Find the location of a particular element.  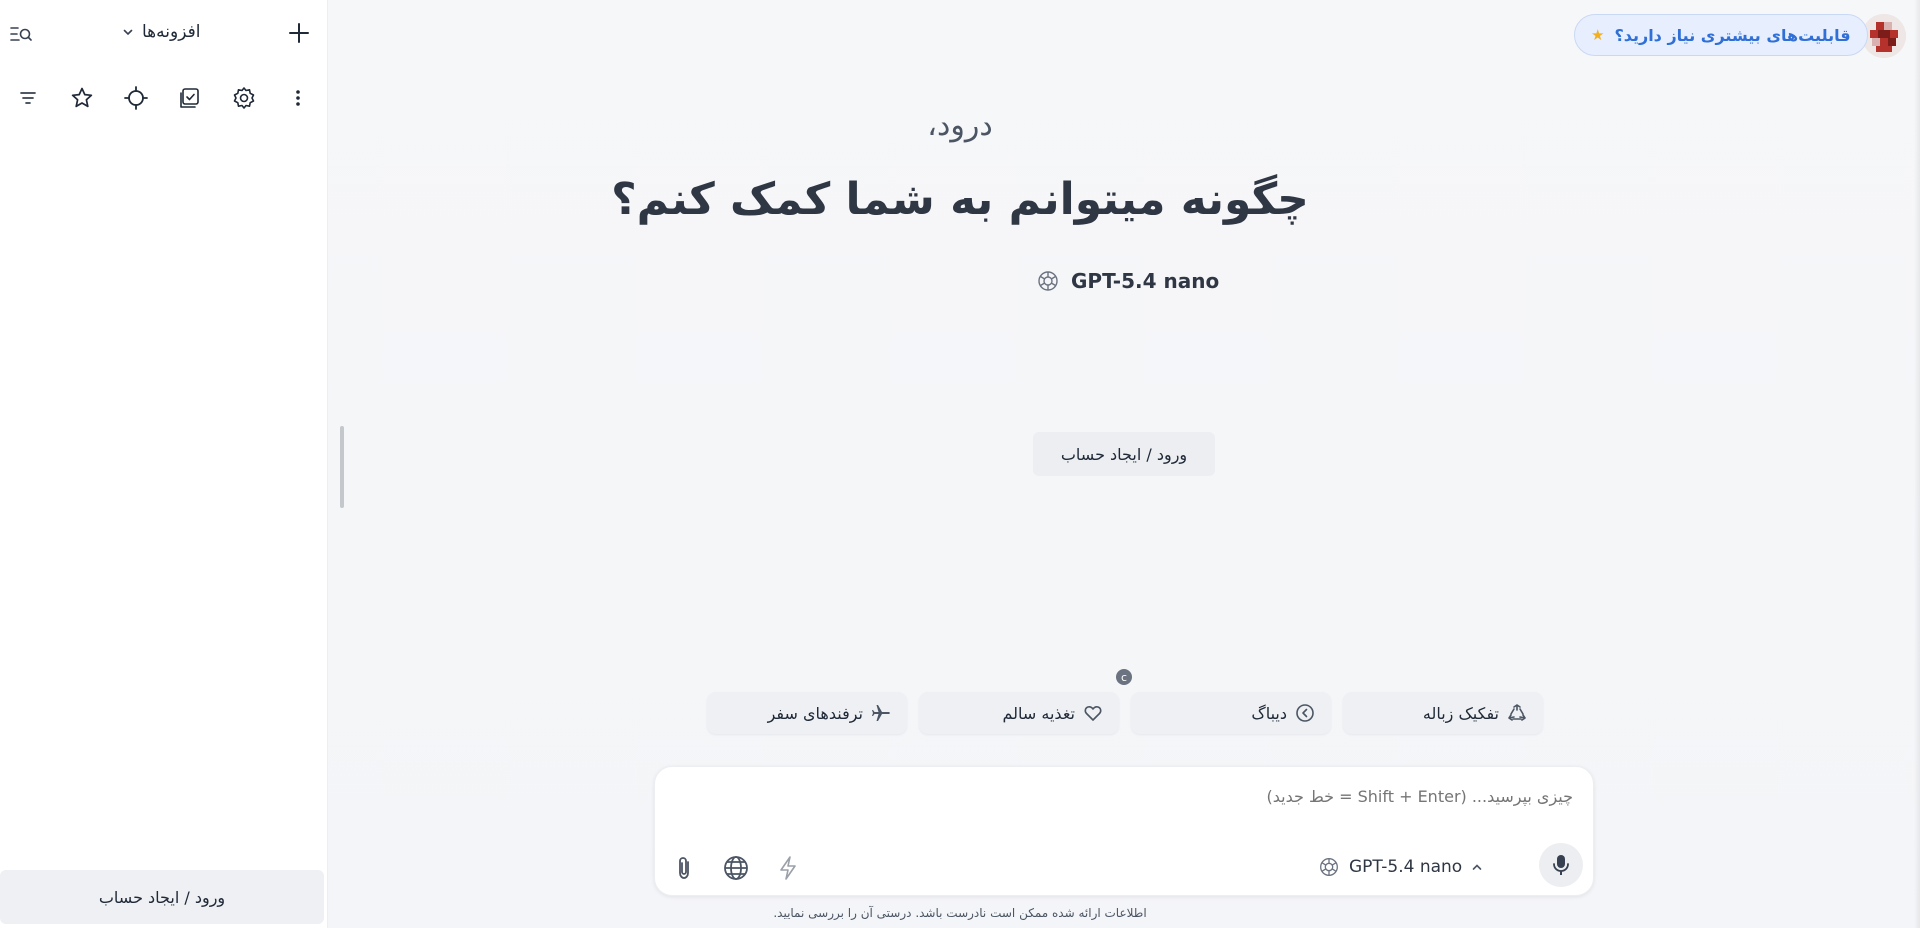

filter-icon is located at coordinates (28, 98).